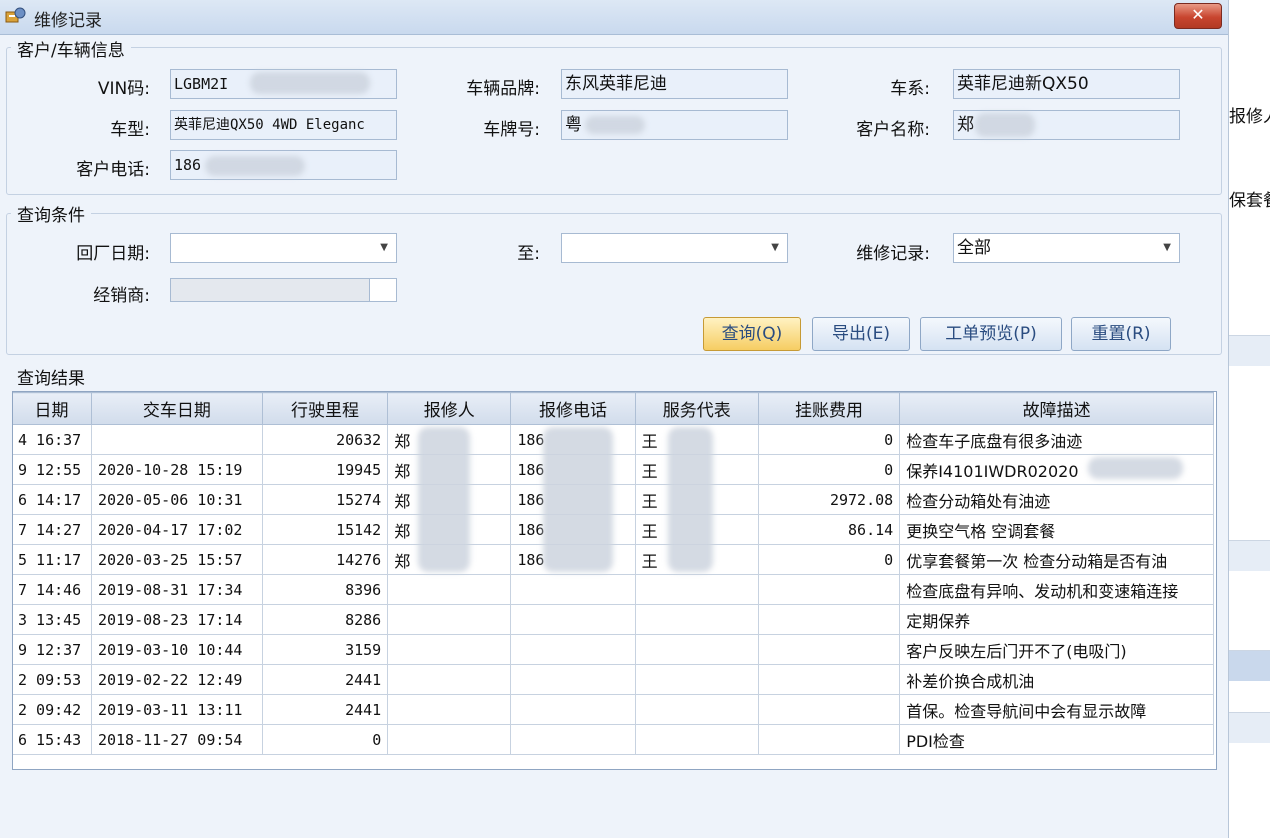 The image size is (1270, 838). What do you see at coordinates (1056, 529) in the screenshot?
I see `table-cell: 更换空气格 空调套餐` at bounding box center [1056, 529].